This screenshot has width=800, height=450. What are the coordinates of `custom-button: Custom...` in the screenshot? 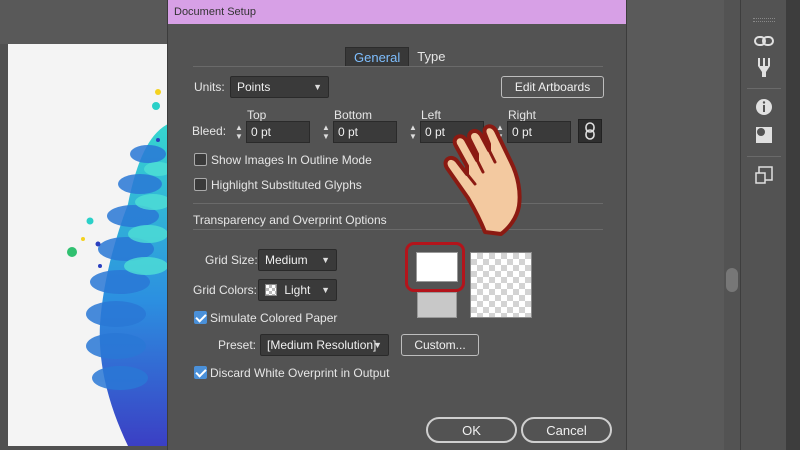 It's located at (440, 345).